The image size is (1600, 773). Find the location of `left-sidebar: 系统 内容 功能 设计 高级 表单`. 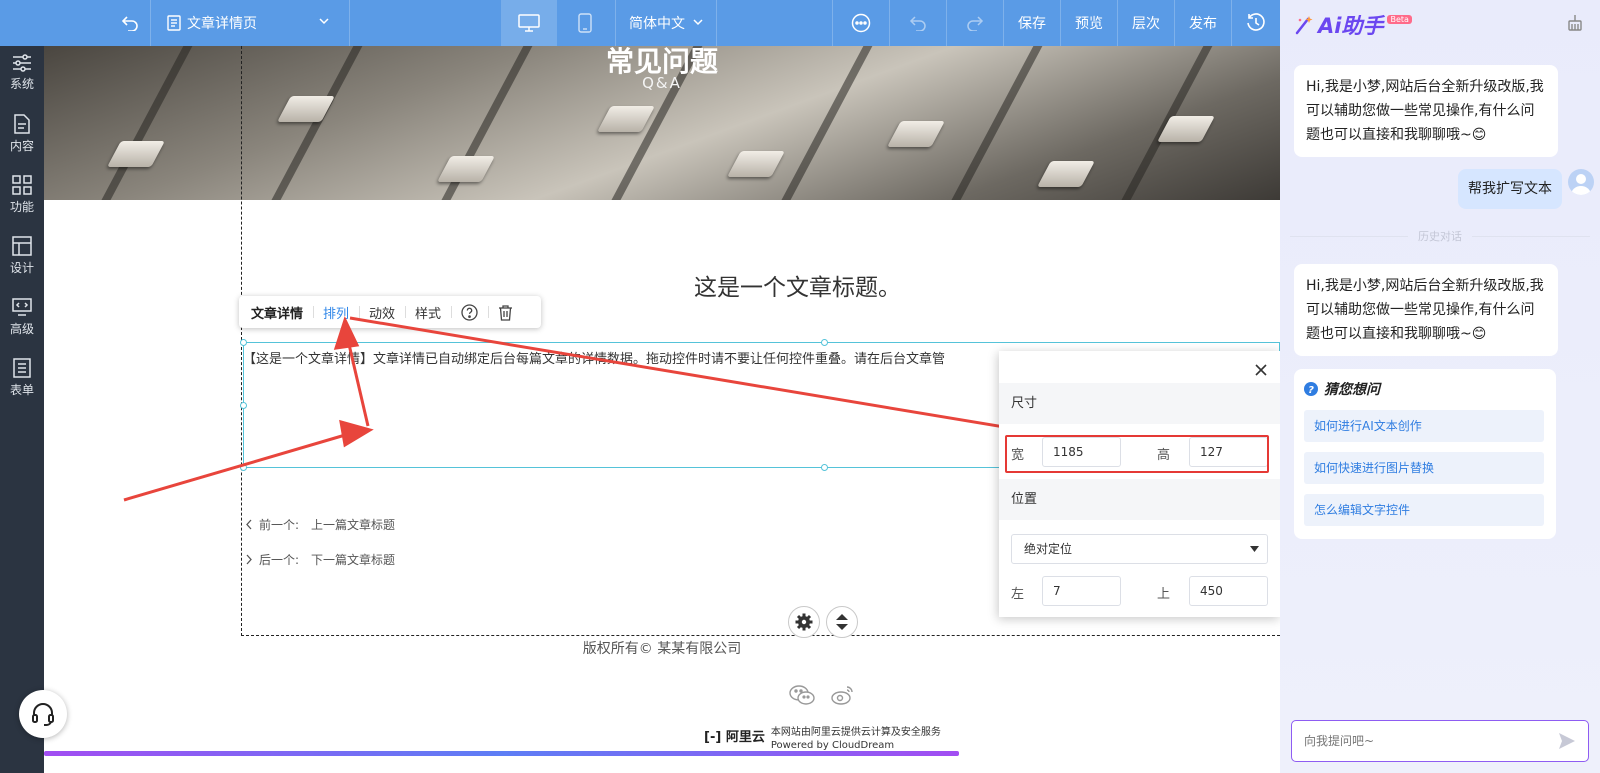

left-sidebar: 系统 内容 功能 设计 高级 表单 is located at coordinates (22, 386).